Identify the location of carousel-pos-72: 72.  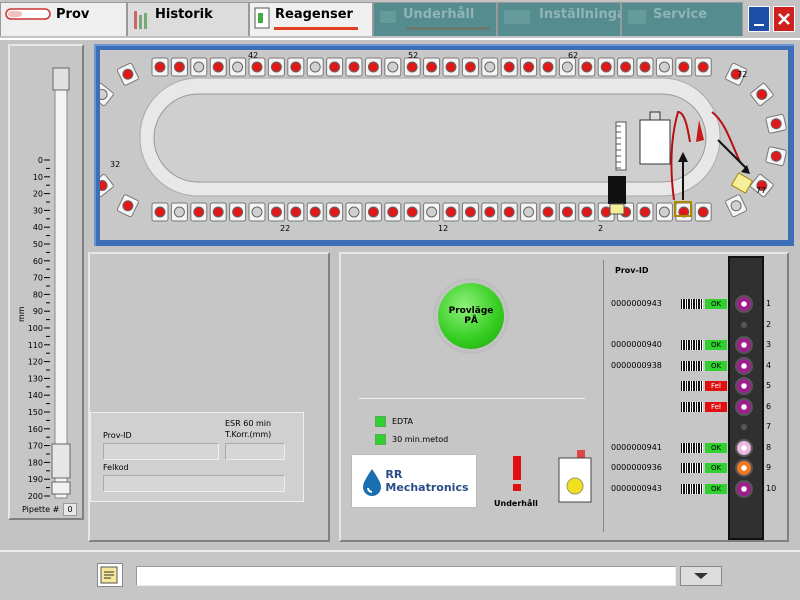
(742, 74).